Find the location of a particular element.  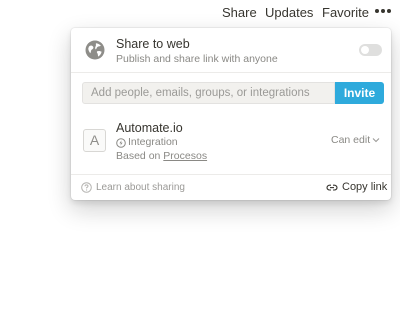

help-circle-icon is located at coordinates (86, 187).